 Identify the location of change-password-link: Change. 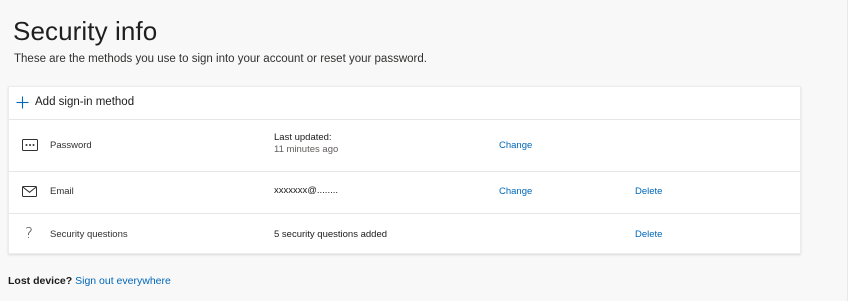
(515, 145).